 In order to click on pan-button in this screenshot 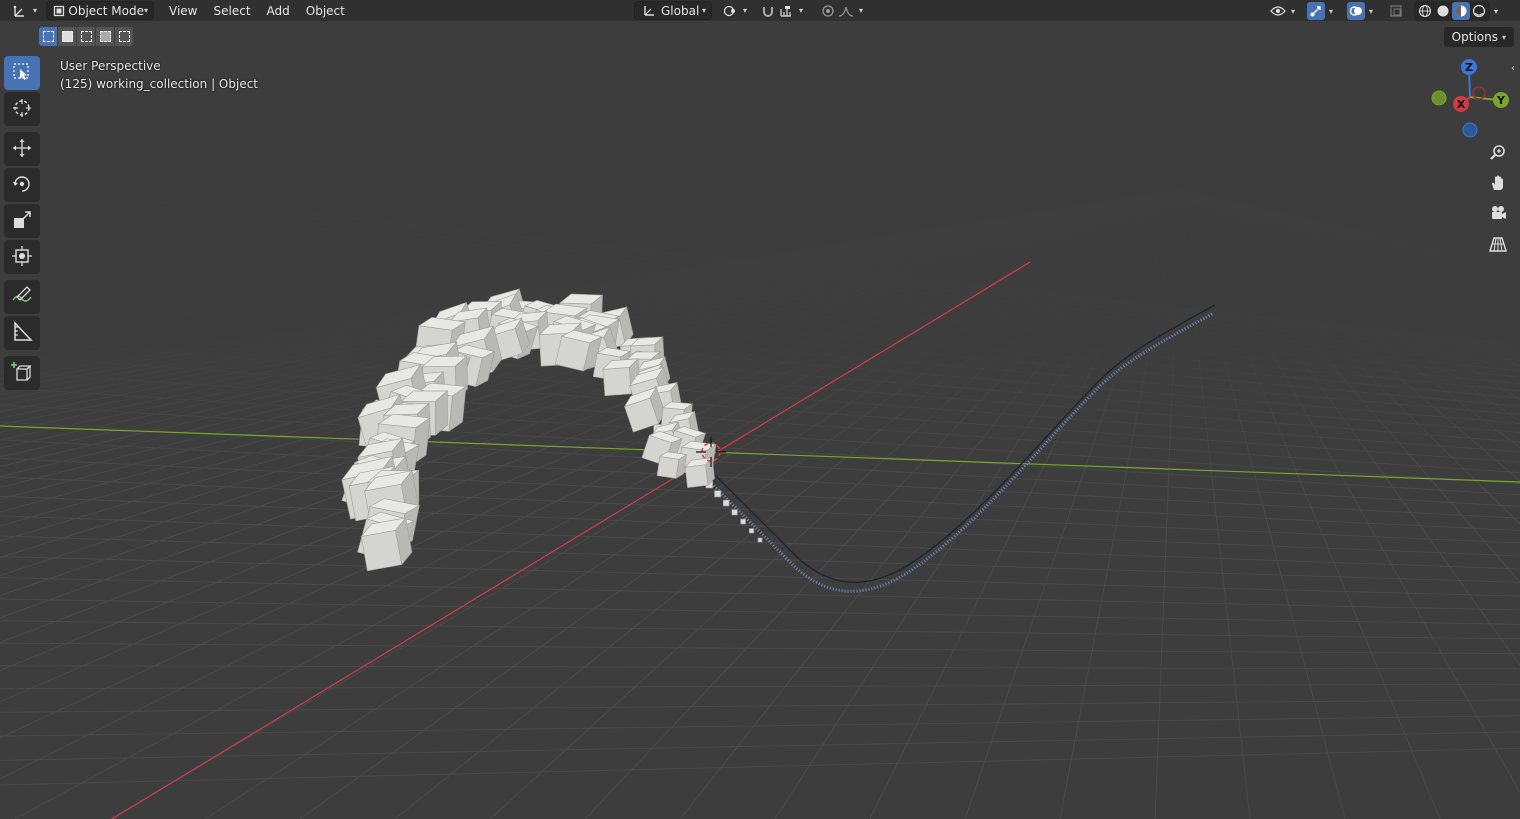, I will do `click(1498, 184)`.